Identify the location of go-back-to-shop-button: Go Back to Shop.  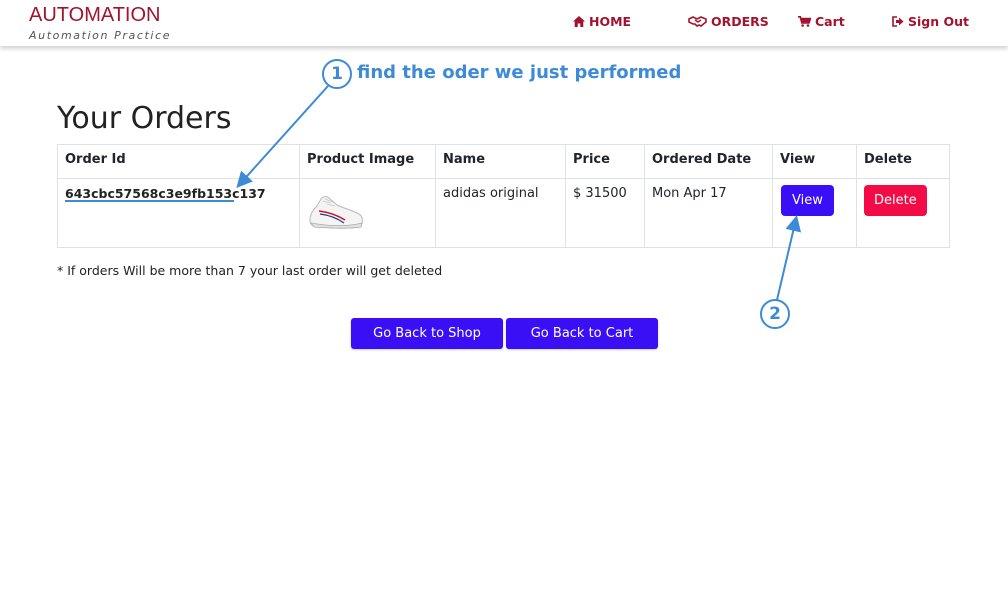
(427, 333).